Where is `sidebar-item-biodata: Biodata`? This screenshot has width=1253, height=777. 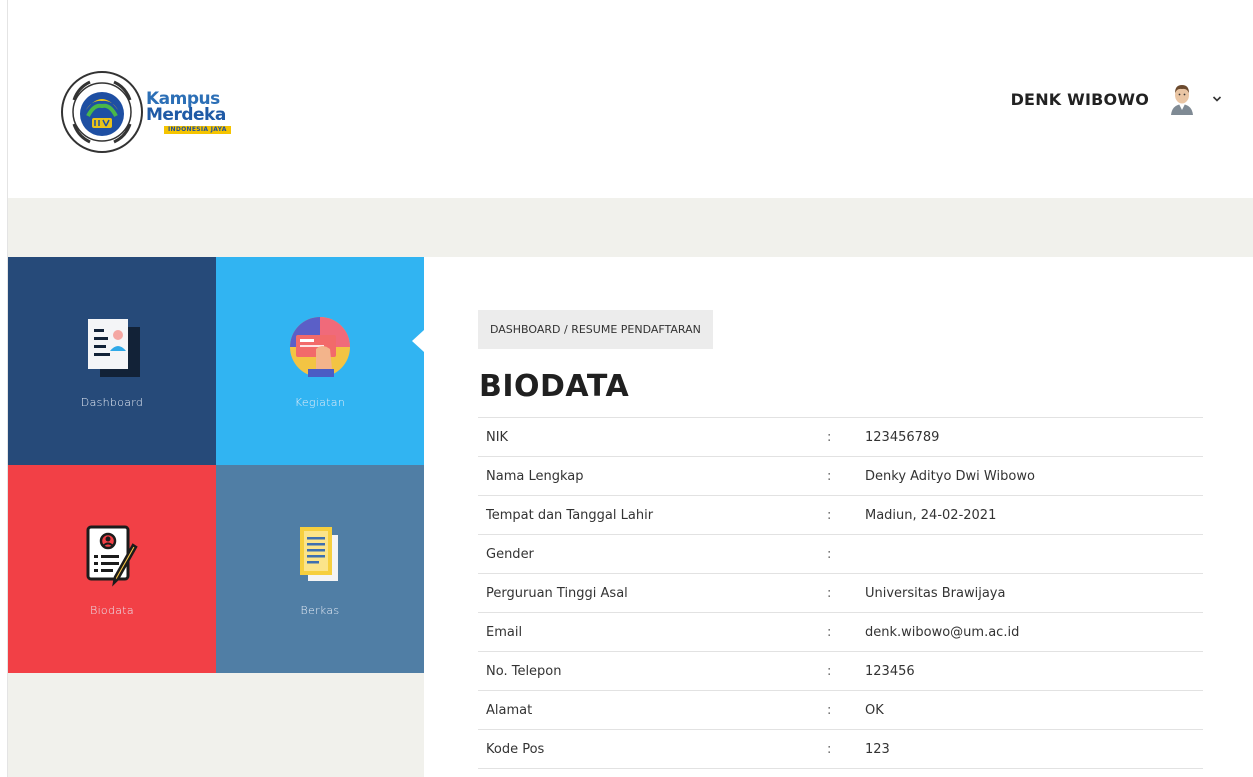
sidebar-item-biodata: Biodata is located at coordinates (112, 569).